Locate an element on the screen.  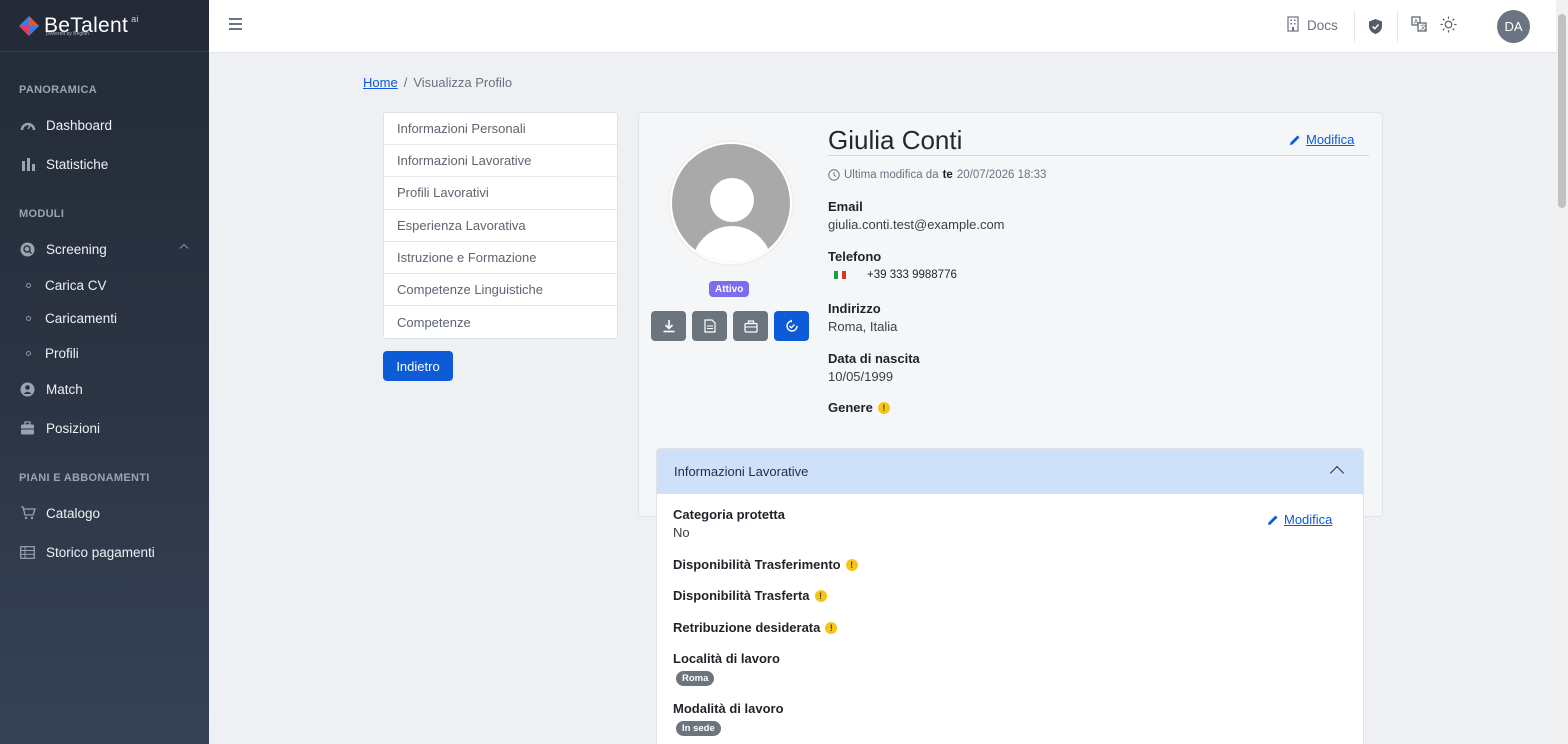
birthdate-label: Data di nascita is located at coordinates (874, 358).